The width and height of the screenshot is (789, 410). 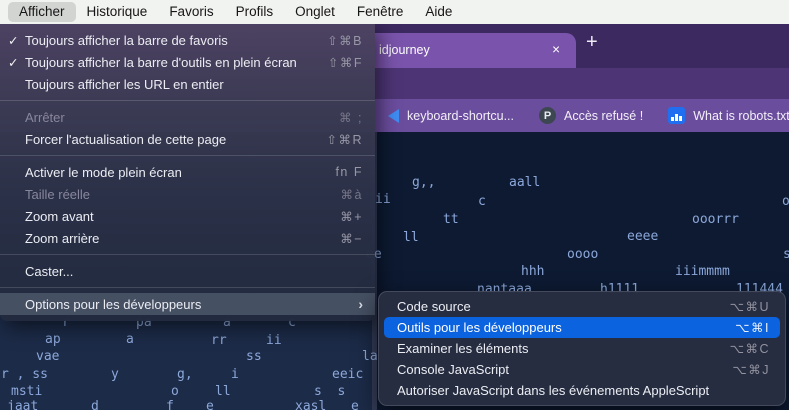 I want to click on submenu-item-label: Console JavaScript, so click(x=453, y=369).